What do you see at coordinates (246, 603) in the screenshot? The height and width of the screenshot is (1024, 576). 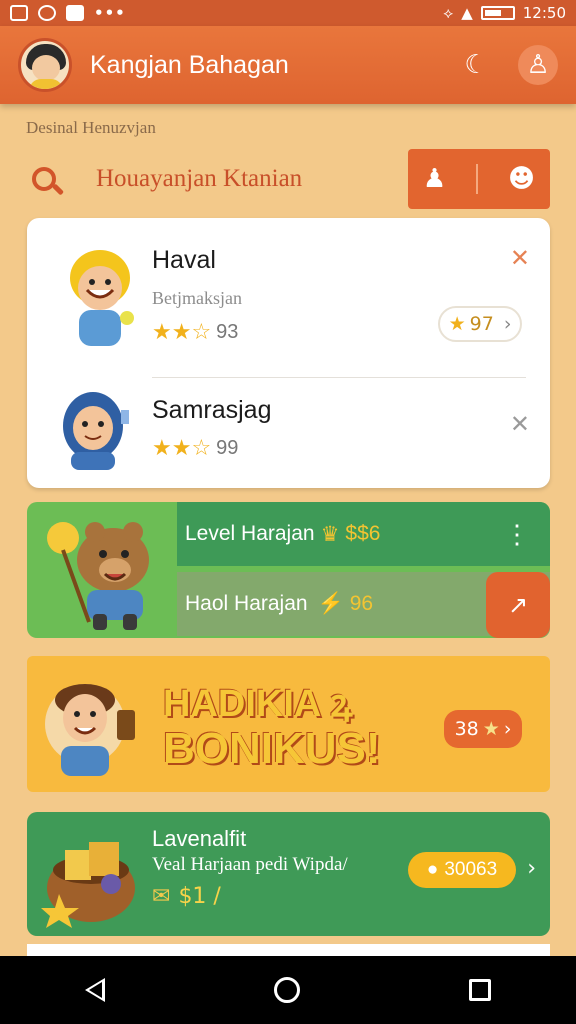 I see `level-label: Haol Harajan` at bounding box center [246, 603].